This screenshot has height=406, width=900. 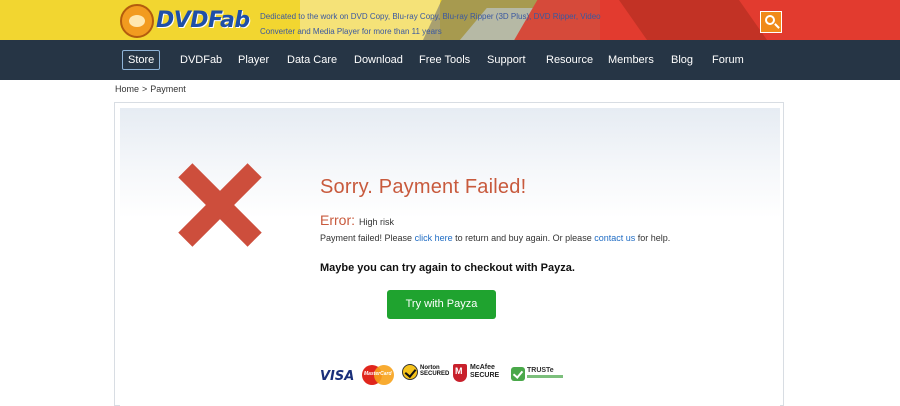 What do you see at coordinates (378, 376) in the screenshot?
I see `mastercard-logo: MasterCard` at bounding box center [378, 376].